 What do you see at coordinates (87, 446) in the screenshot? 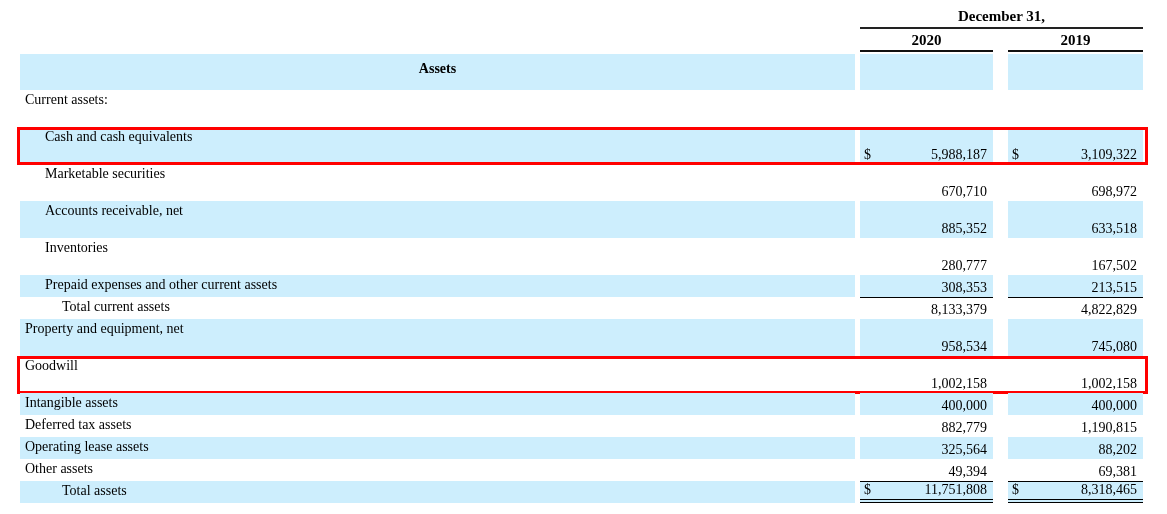
I see `row-label: Operating lease assets` at bounding box center [87, 446].